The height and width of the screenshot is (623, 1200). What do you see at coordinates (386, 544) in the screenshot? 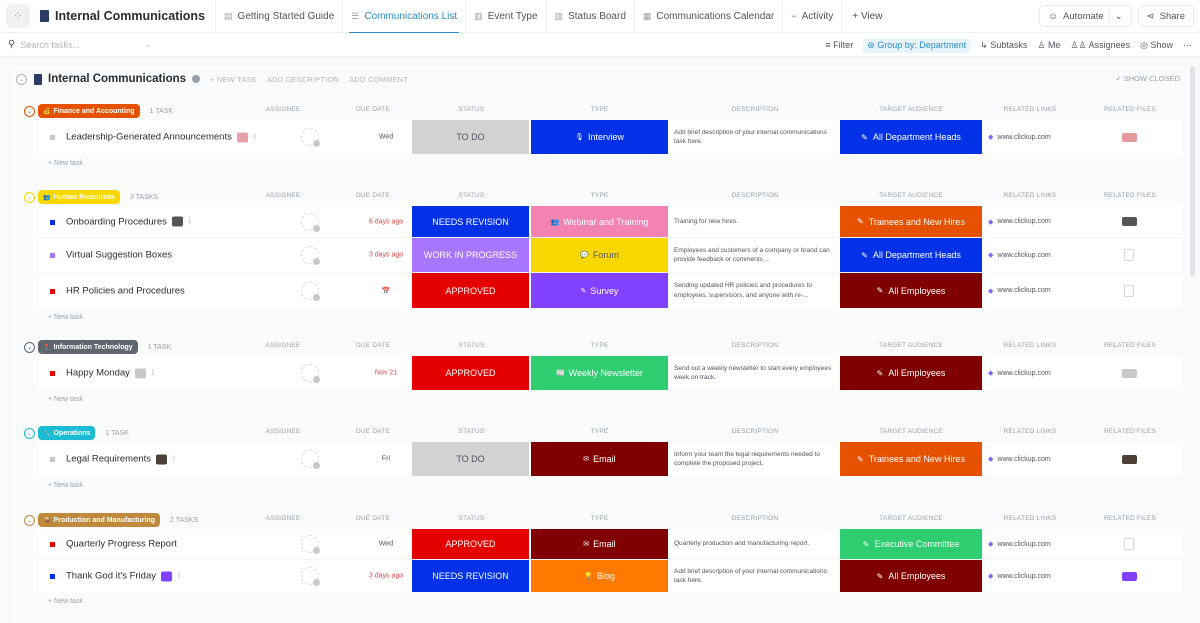
I see `due-date: Wed` at bounding box center [386, 544].